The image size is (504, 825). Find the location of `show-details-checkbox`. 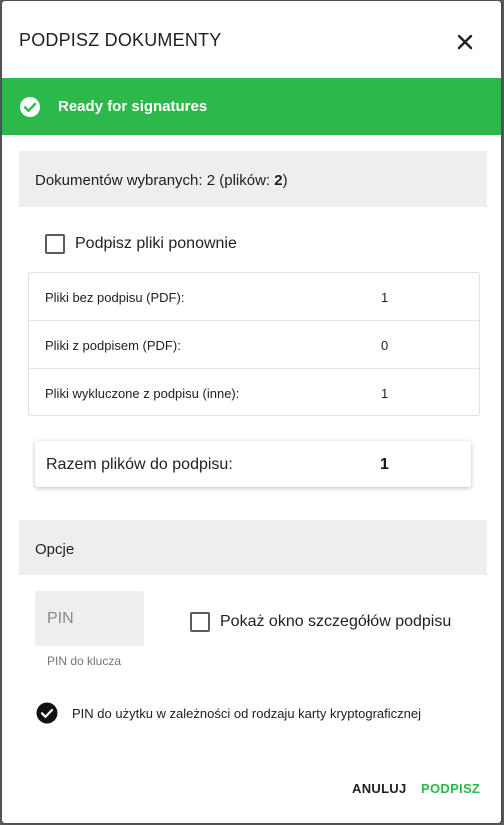

show-details-checkbox is located at coordinates (200, 622).